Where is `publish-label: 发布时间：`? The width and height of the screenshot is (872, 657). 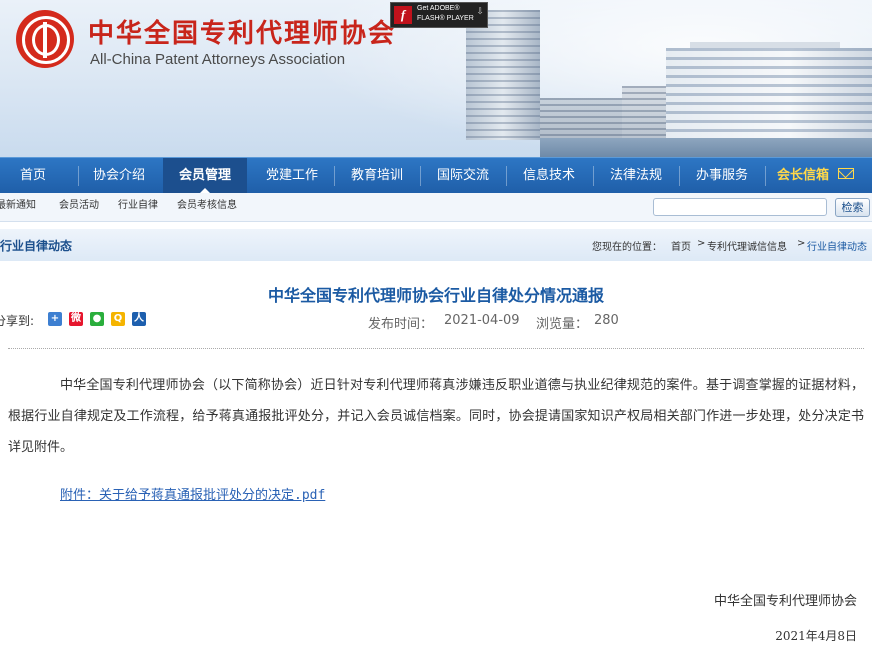
publish-label: 发布时间： is located at coordinates (401, 324).